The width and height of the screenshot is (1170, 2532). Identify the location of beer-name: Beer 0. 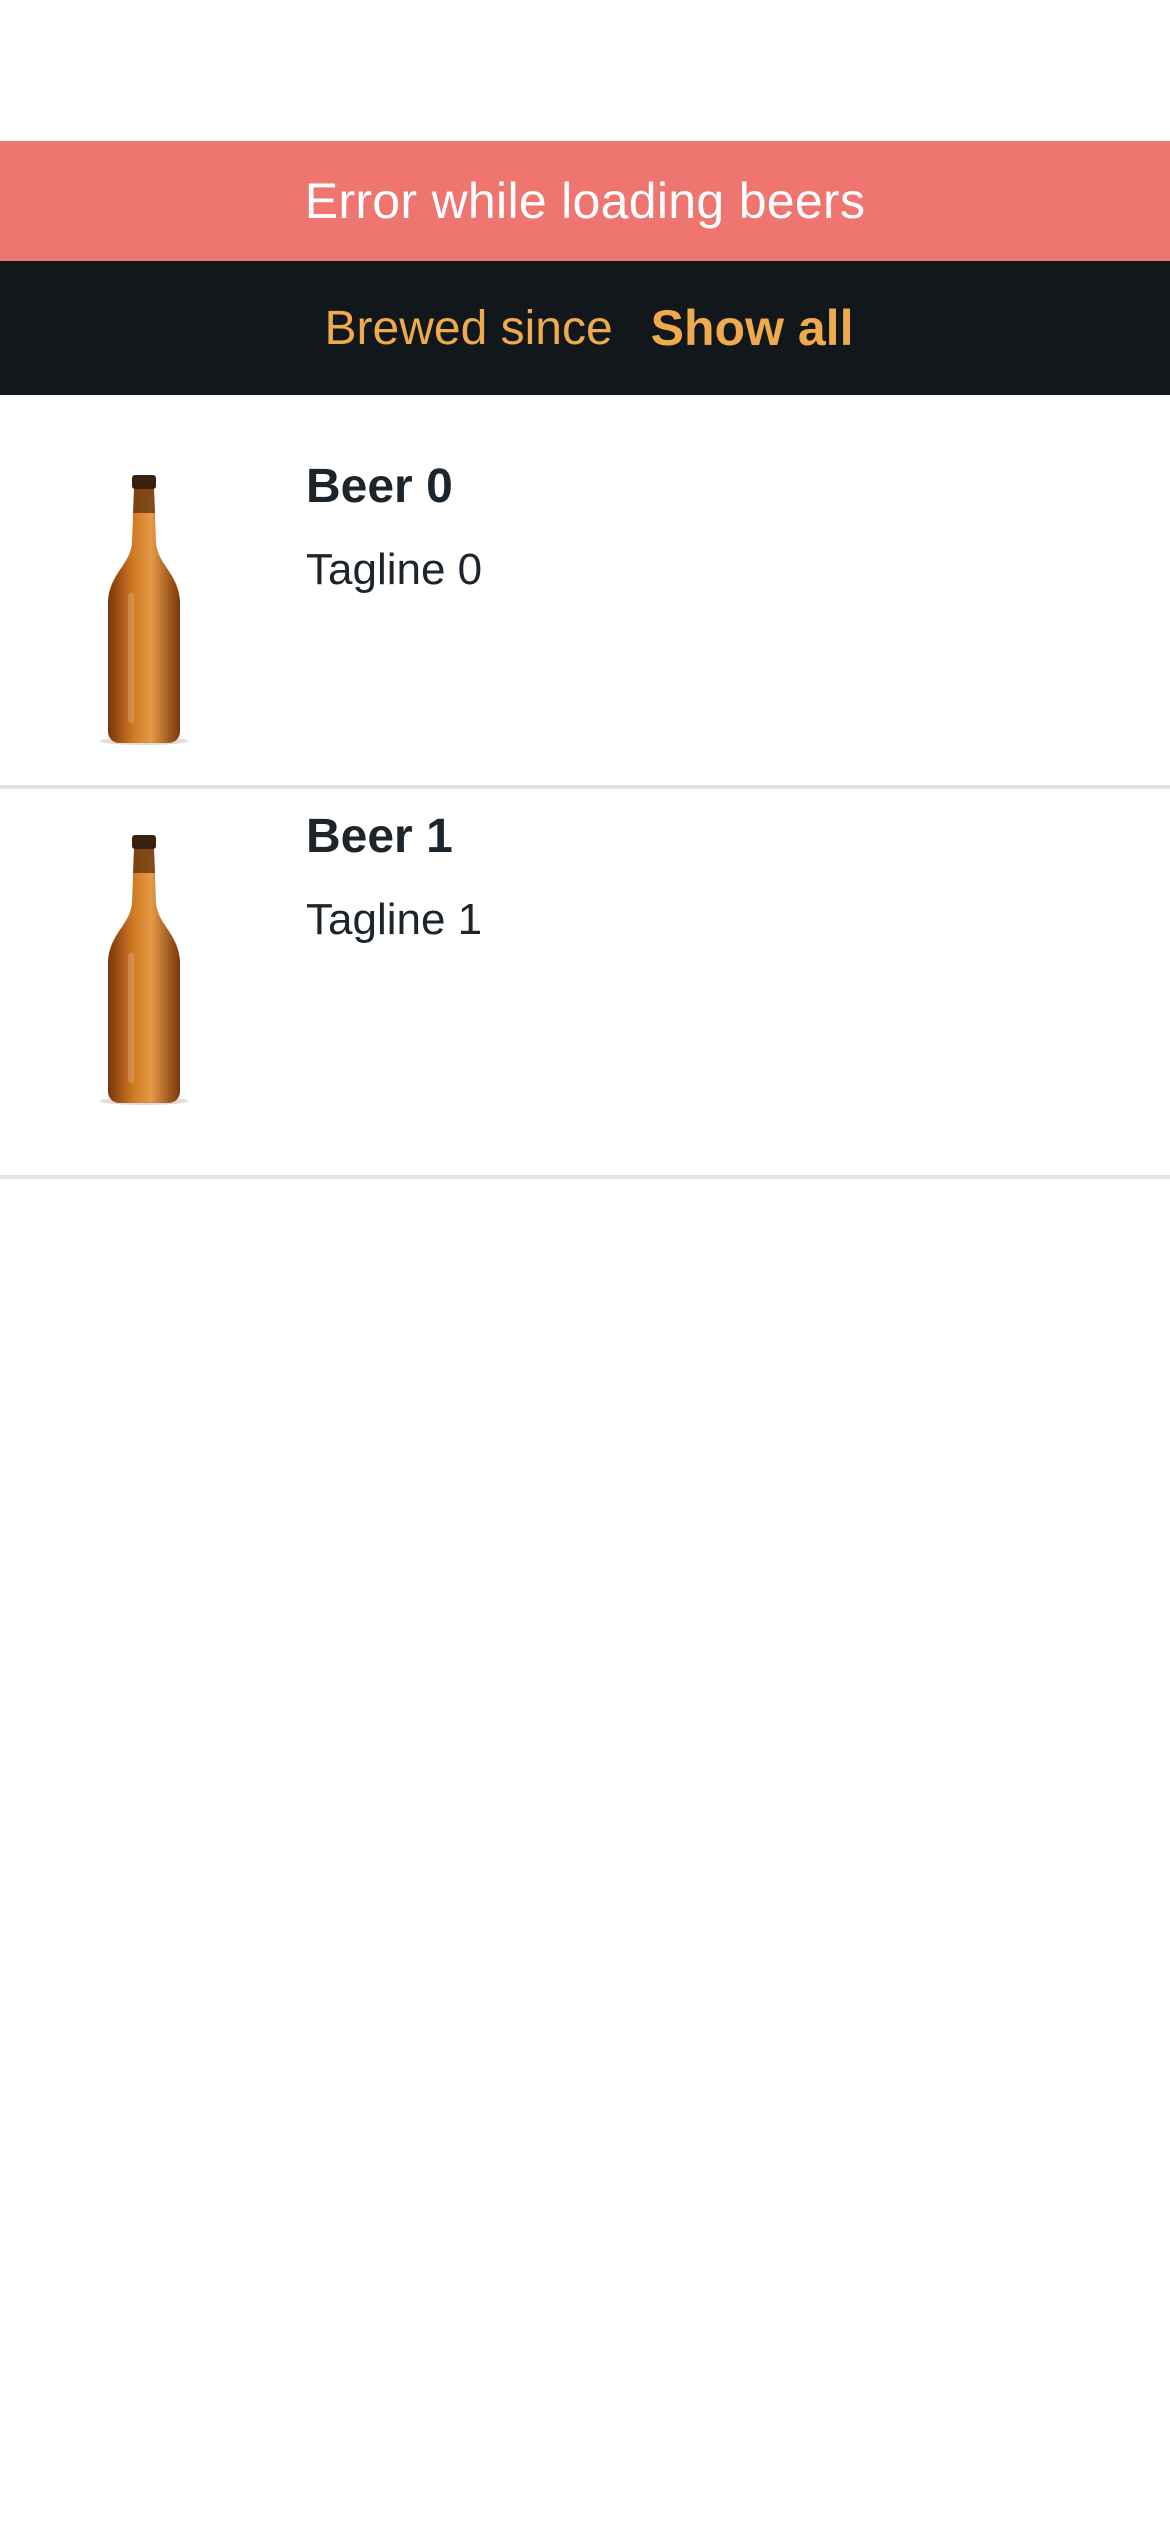
(379, 486).